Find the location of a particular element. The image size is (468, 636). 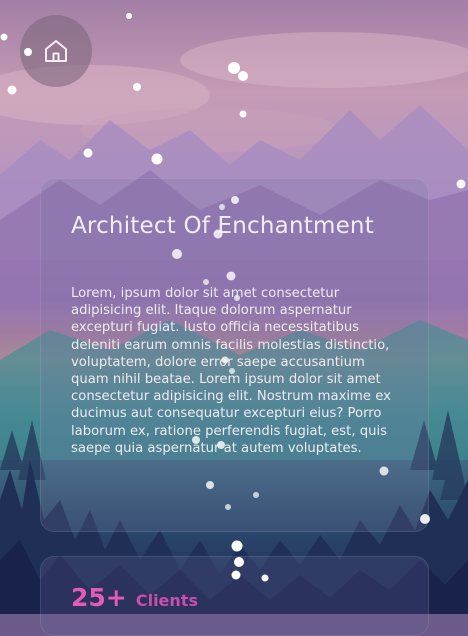

stat-label: Clients is located at coordinates (166, 600).